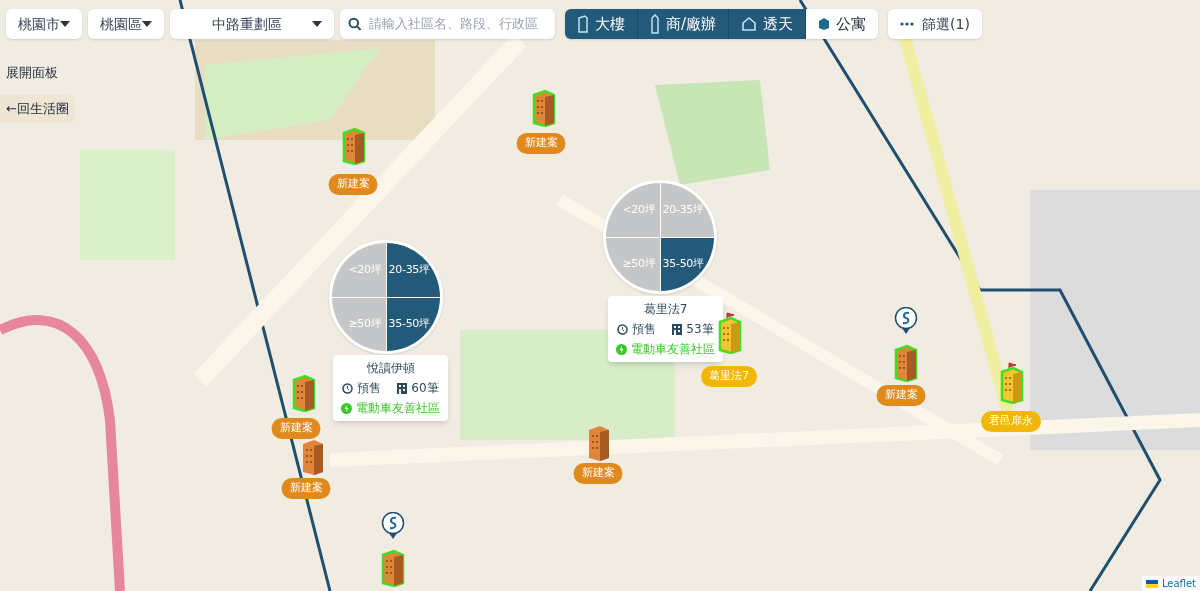 The image size is (1200, 591). I want to click on listing-count: 53筆, so click(700, 329).